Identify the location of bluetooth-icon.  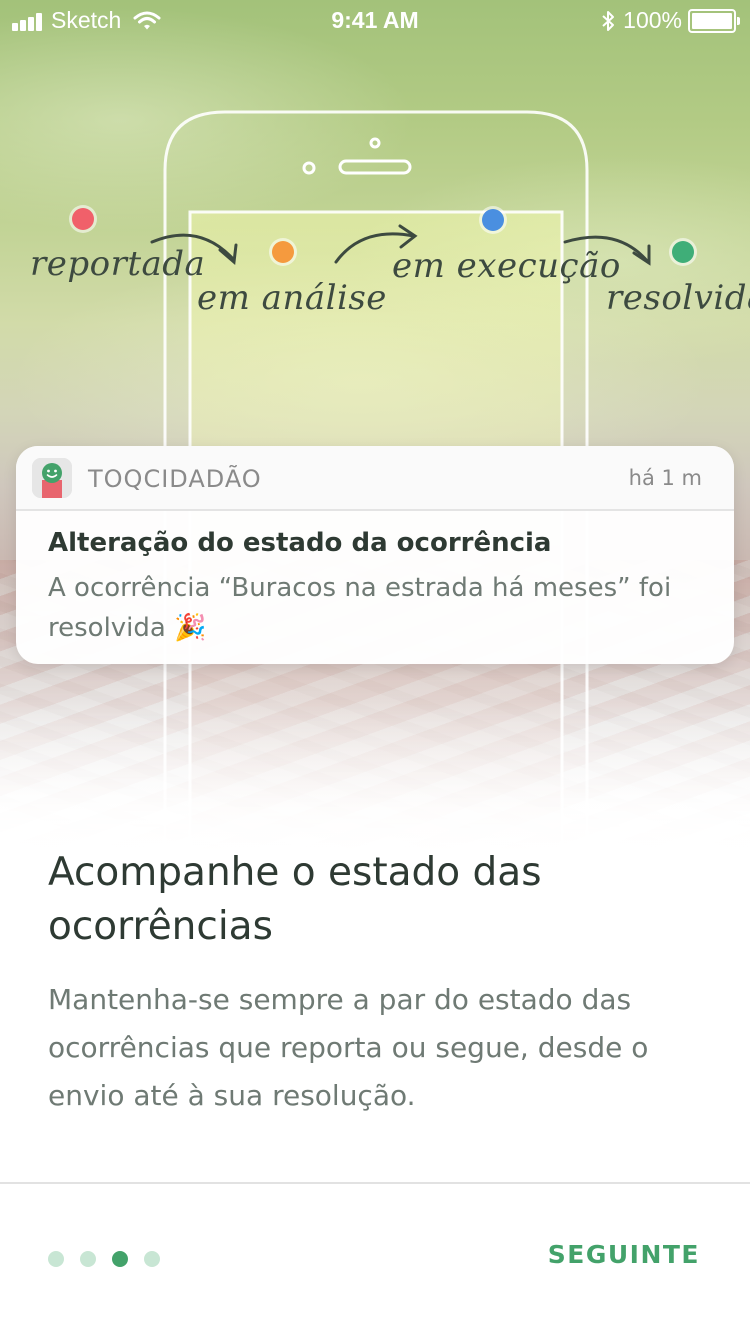
(608, 20).